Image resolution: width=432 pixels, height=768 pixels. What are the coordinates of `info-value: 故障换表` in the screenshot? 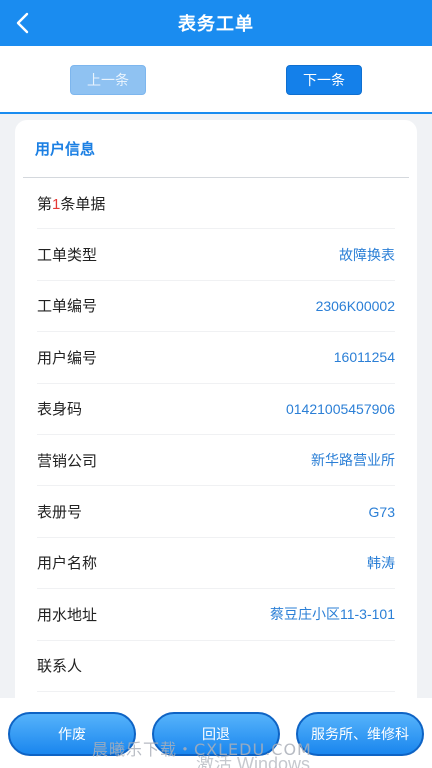 It's located at (367, 254).